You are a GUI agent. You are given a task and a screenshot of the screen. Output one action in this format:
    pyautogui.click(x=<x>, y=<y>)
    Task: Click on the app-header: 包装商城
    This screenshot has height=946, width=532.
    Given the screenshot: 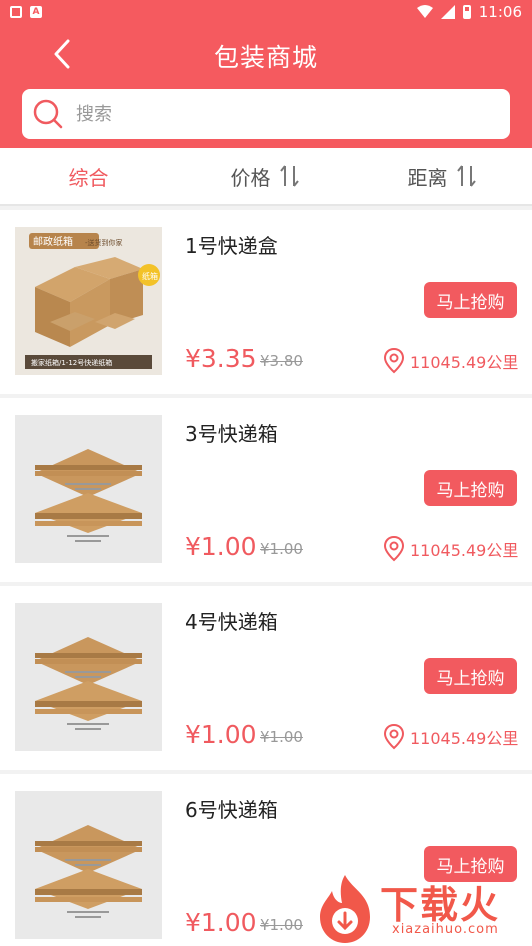 What is the action you would take?
    pyautogui.click(x=266, y=86)
    